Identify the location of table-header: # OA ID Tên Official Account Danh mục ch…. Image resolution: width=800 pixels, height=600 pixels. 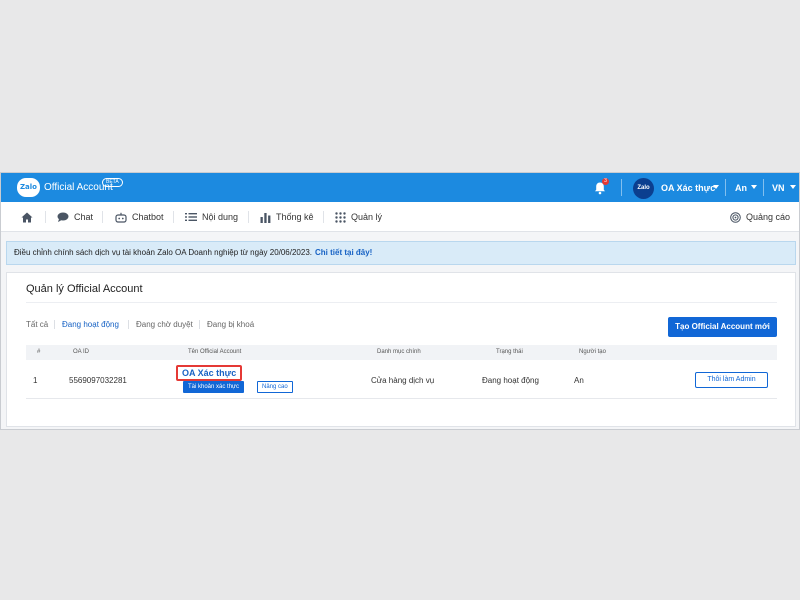
(401, 352).